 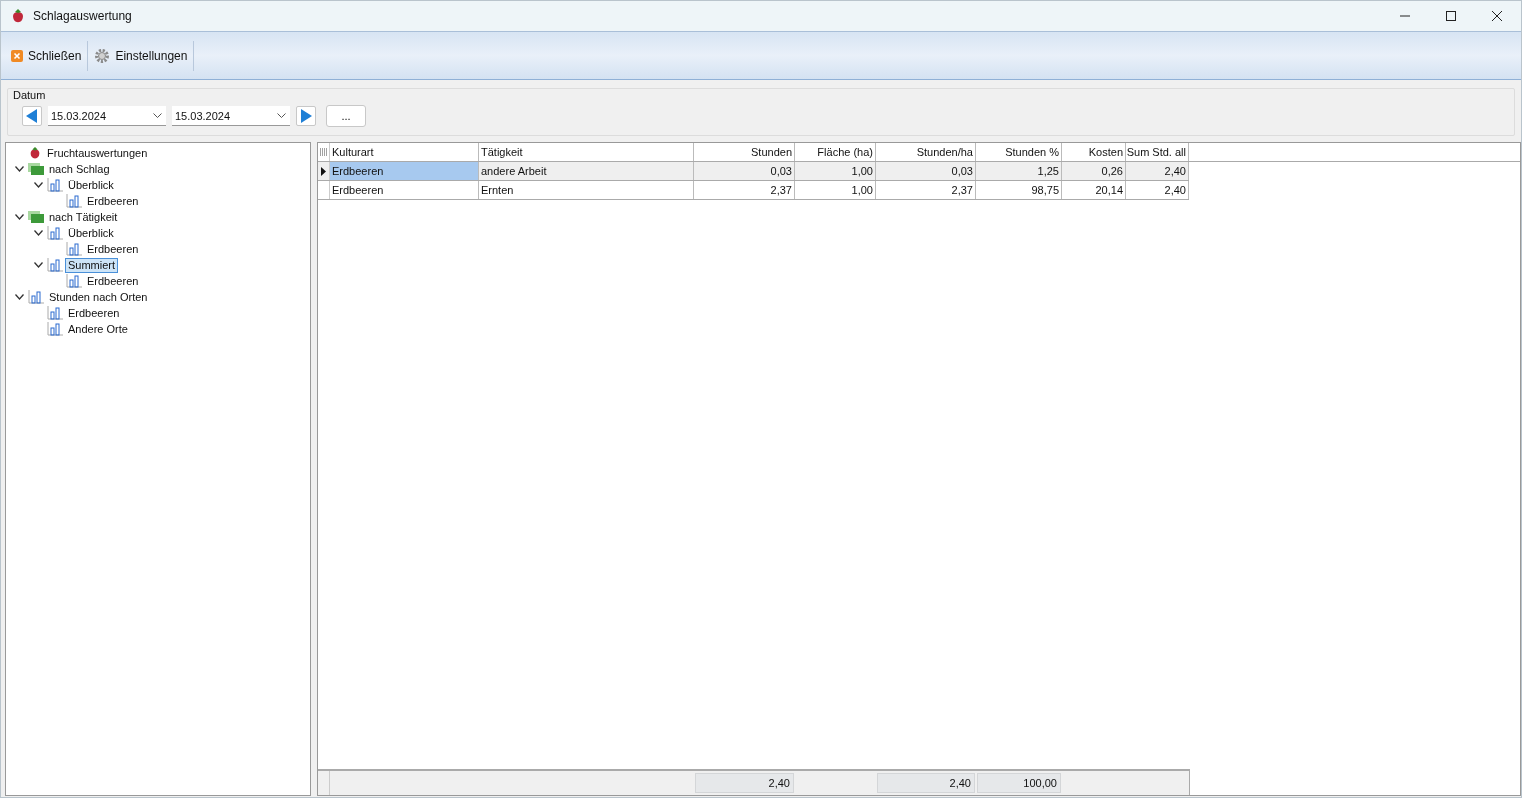 What do you see at coordinates (926, 152) in the screenshot?
I see `column-header: Stunden/ha` at bounding box center [926, 152].